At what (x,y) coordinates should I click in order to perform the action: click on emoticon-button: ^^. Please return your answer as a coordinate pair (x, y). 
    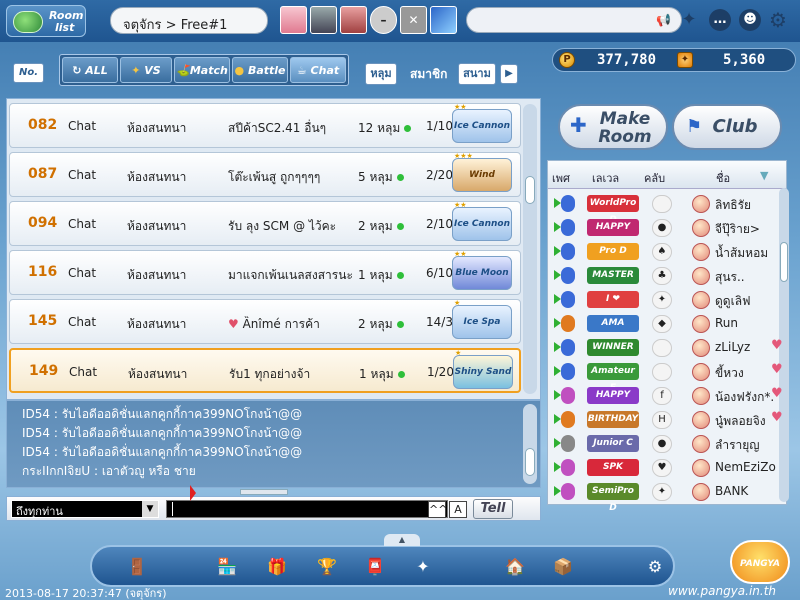
    Looking at the image, I should click on (437, 509).